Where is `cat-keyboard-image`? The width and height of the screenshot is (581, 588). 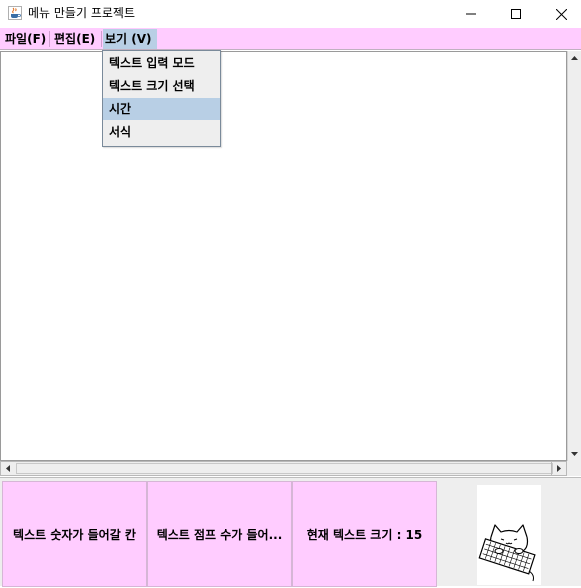 cat-keyboard-image is located at coordinates (509, 535).